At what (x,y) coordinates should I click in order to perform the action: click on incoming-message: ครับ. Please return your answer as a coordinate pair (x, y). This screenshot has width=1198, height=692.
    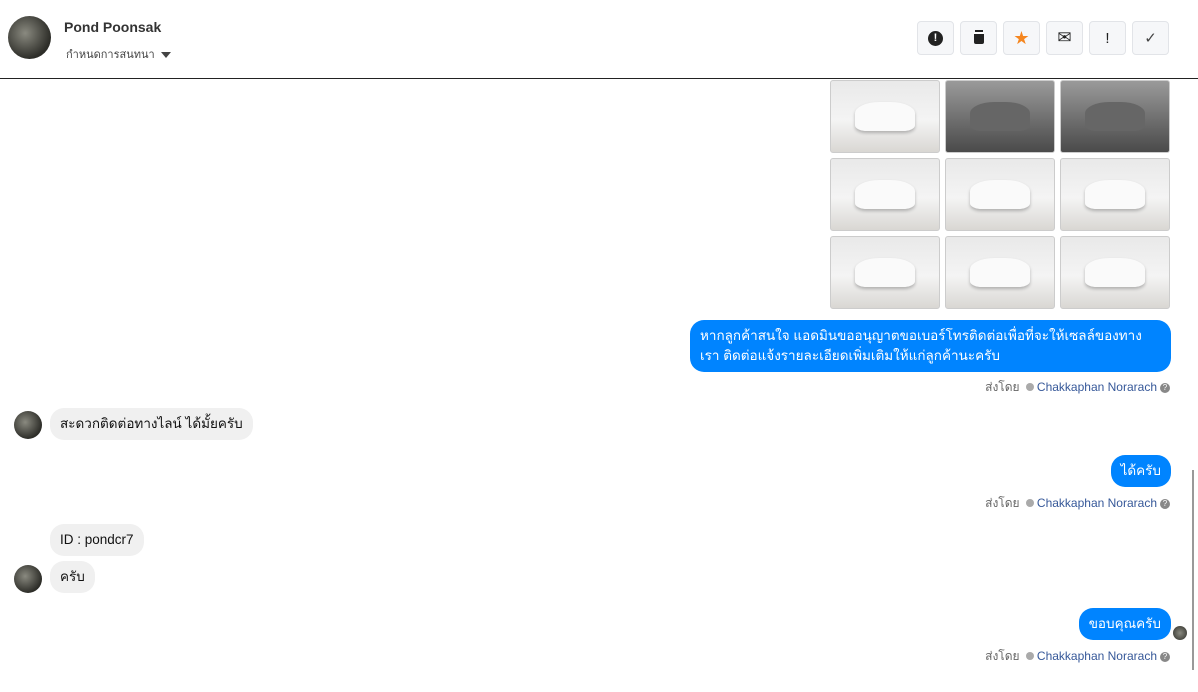
    Looking at the image, I should click on (72, 577).